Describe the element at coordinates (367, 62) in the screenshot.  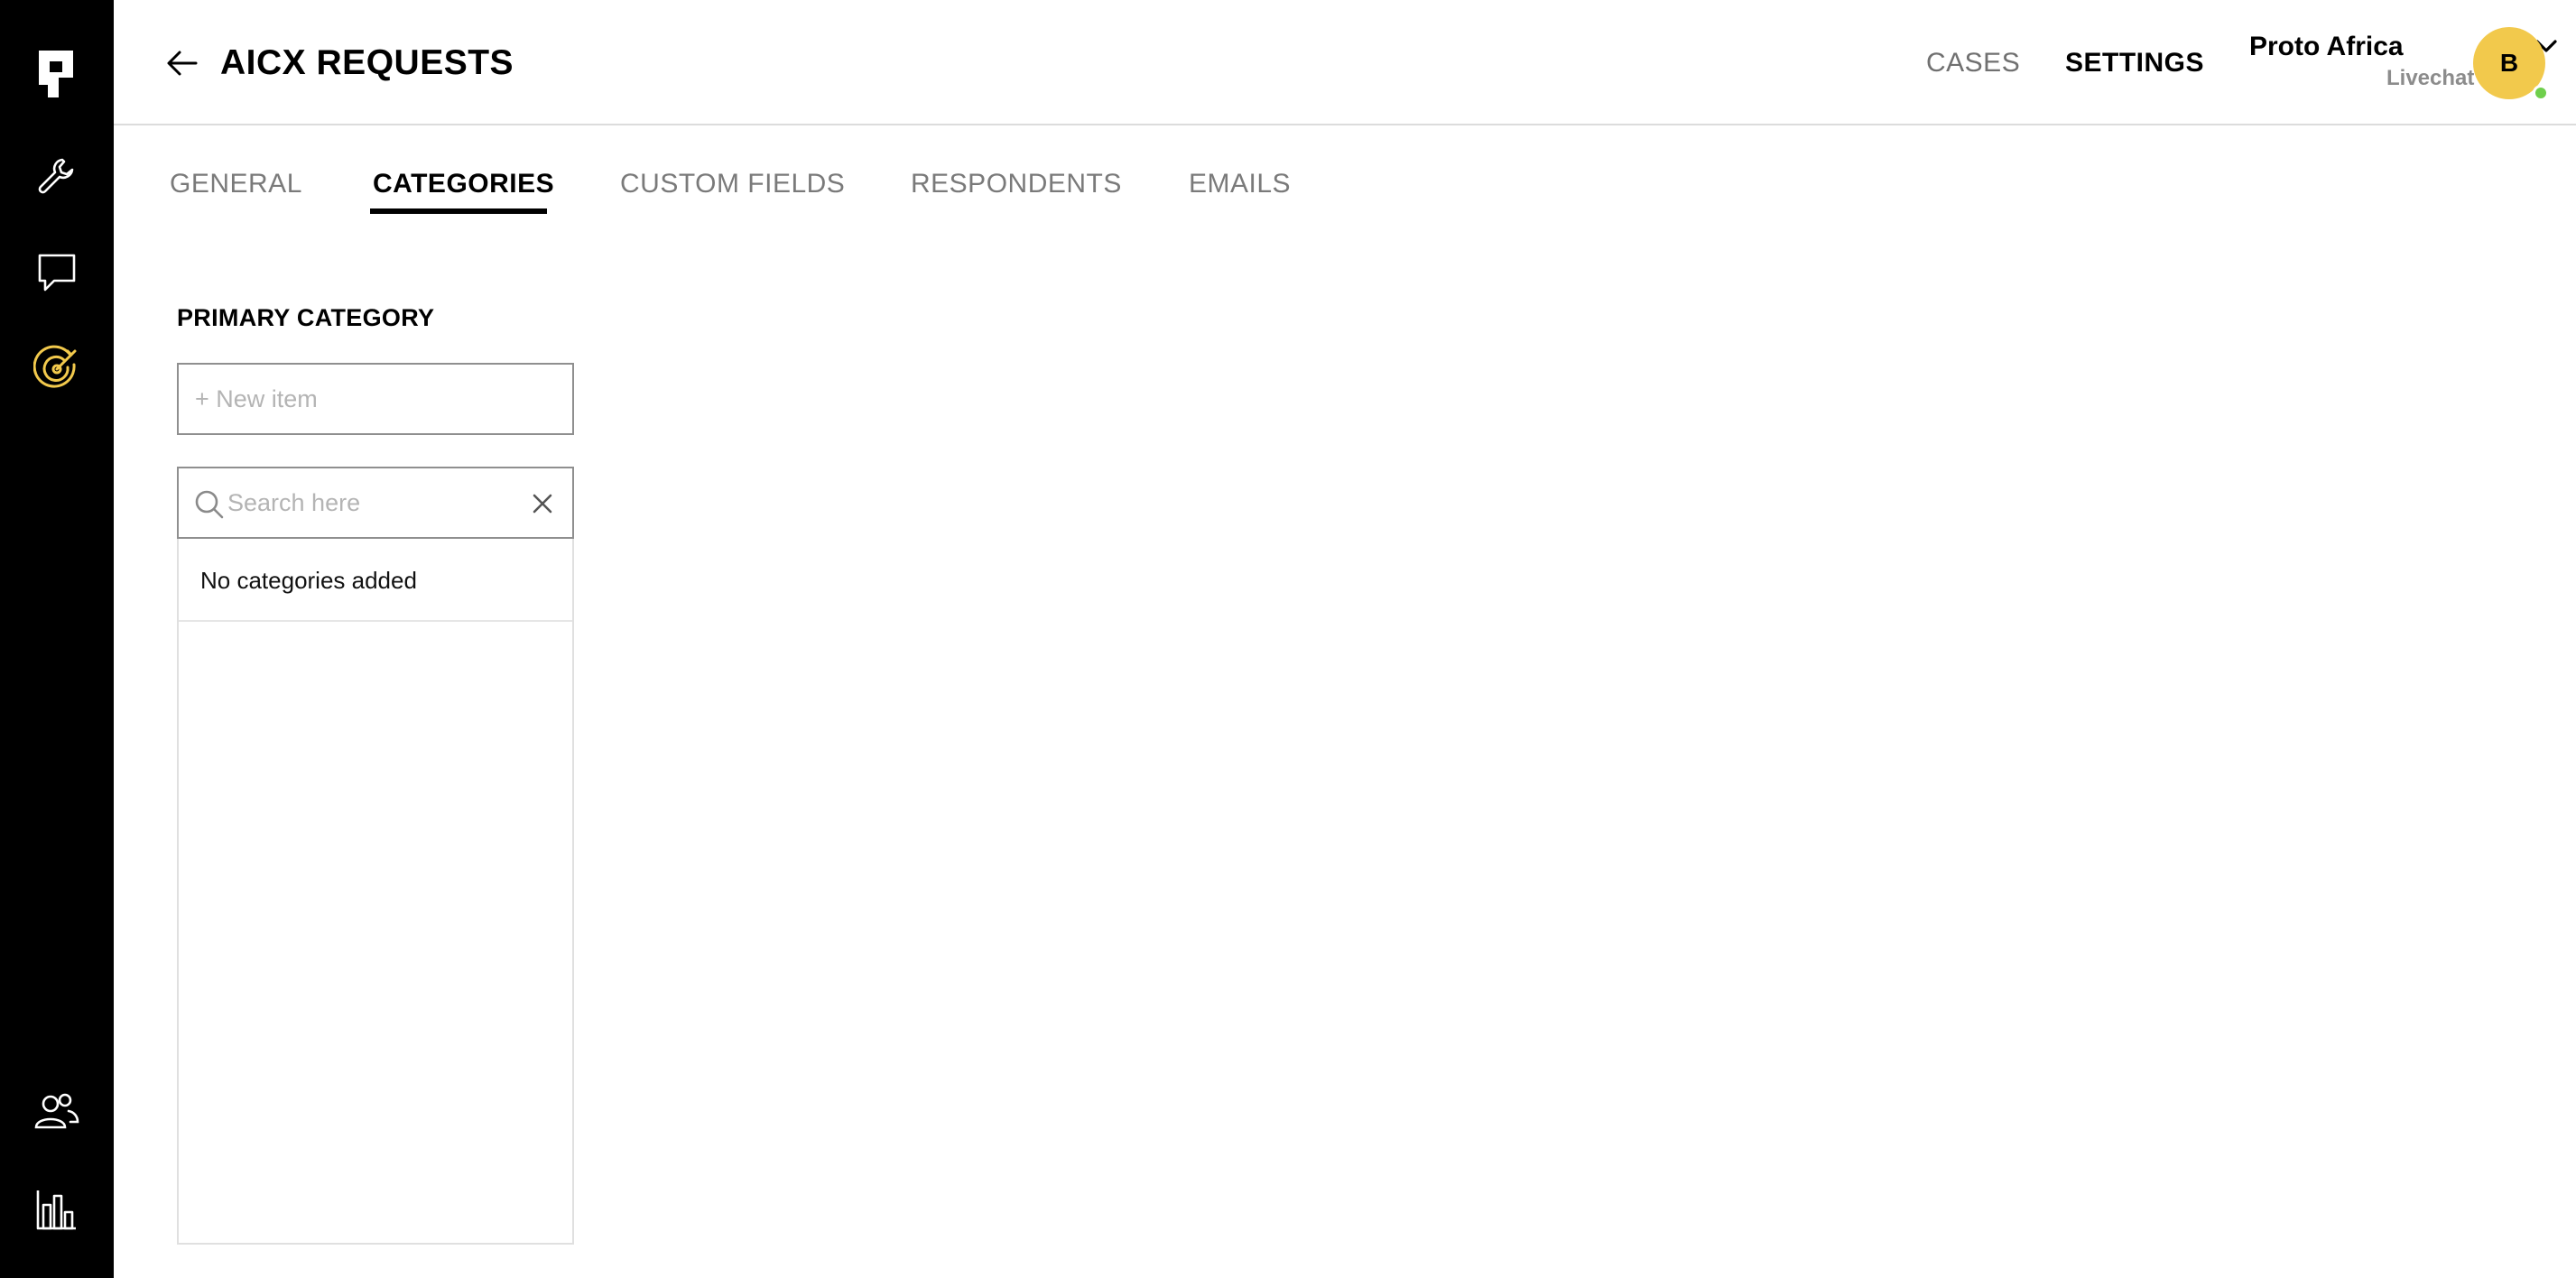
I see `page-title: AICX REQUESTS` at that location.